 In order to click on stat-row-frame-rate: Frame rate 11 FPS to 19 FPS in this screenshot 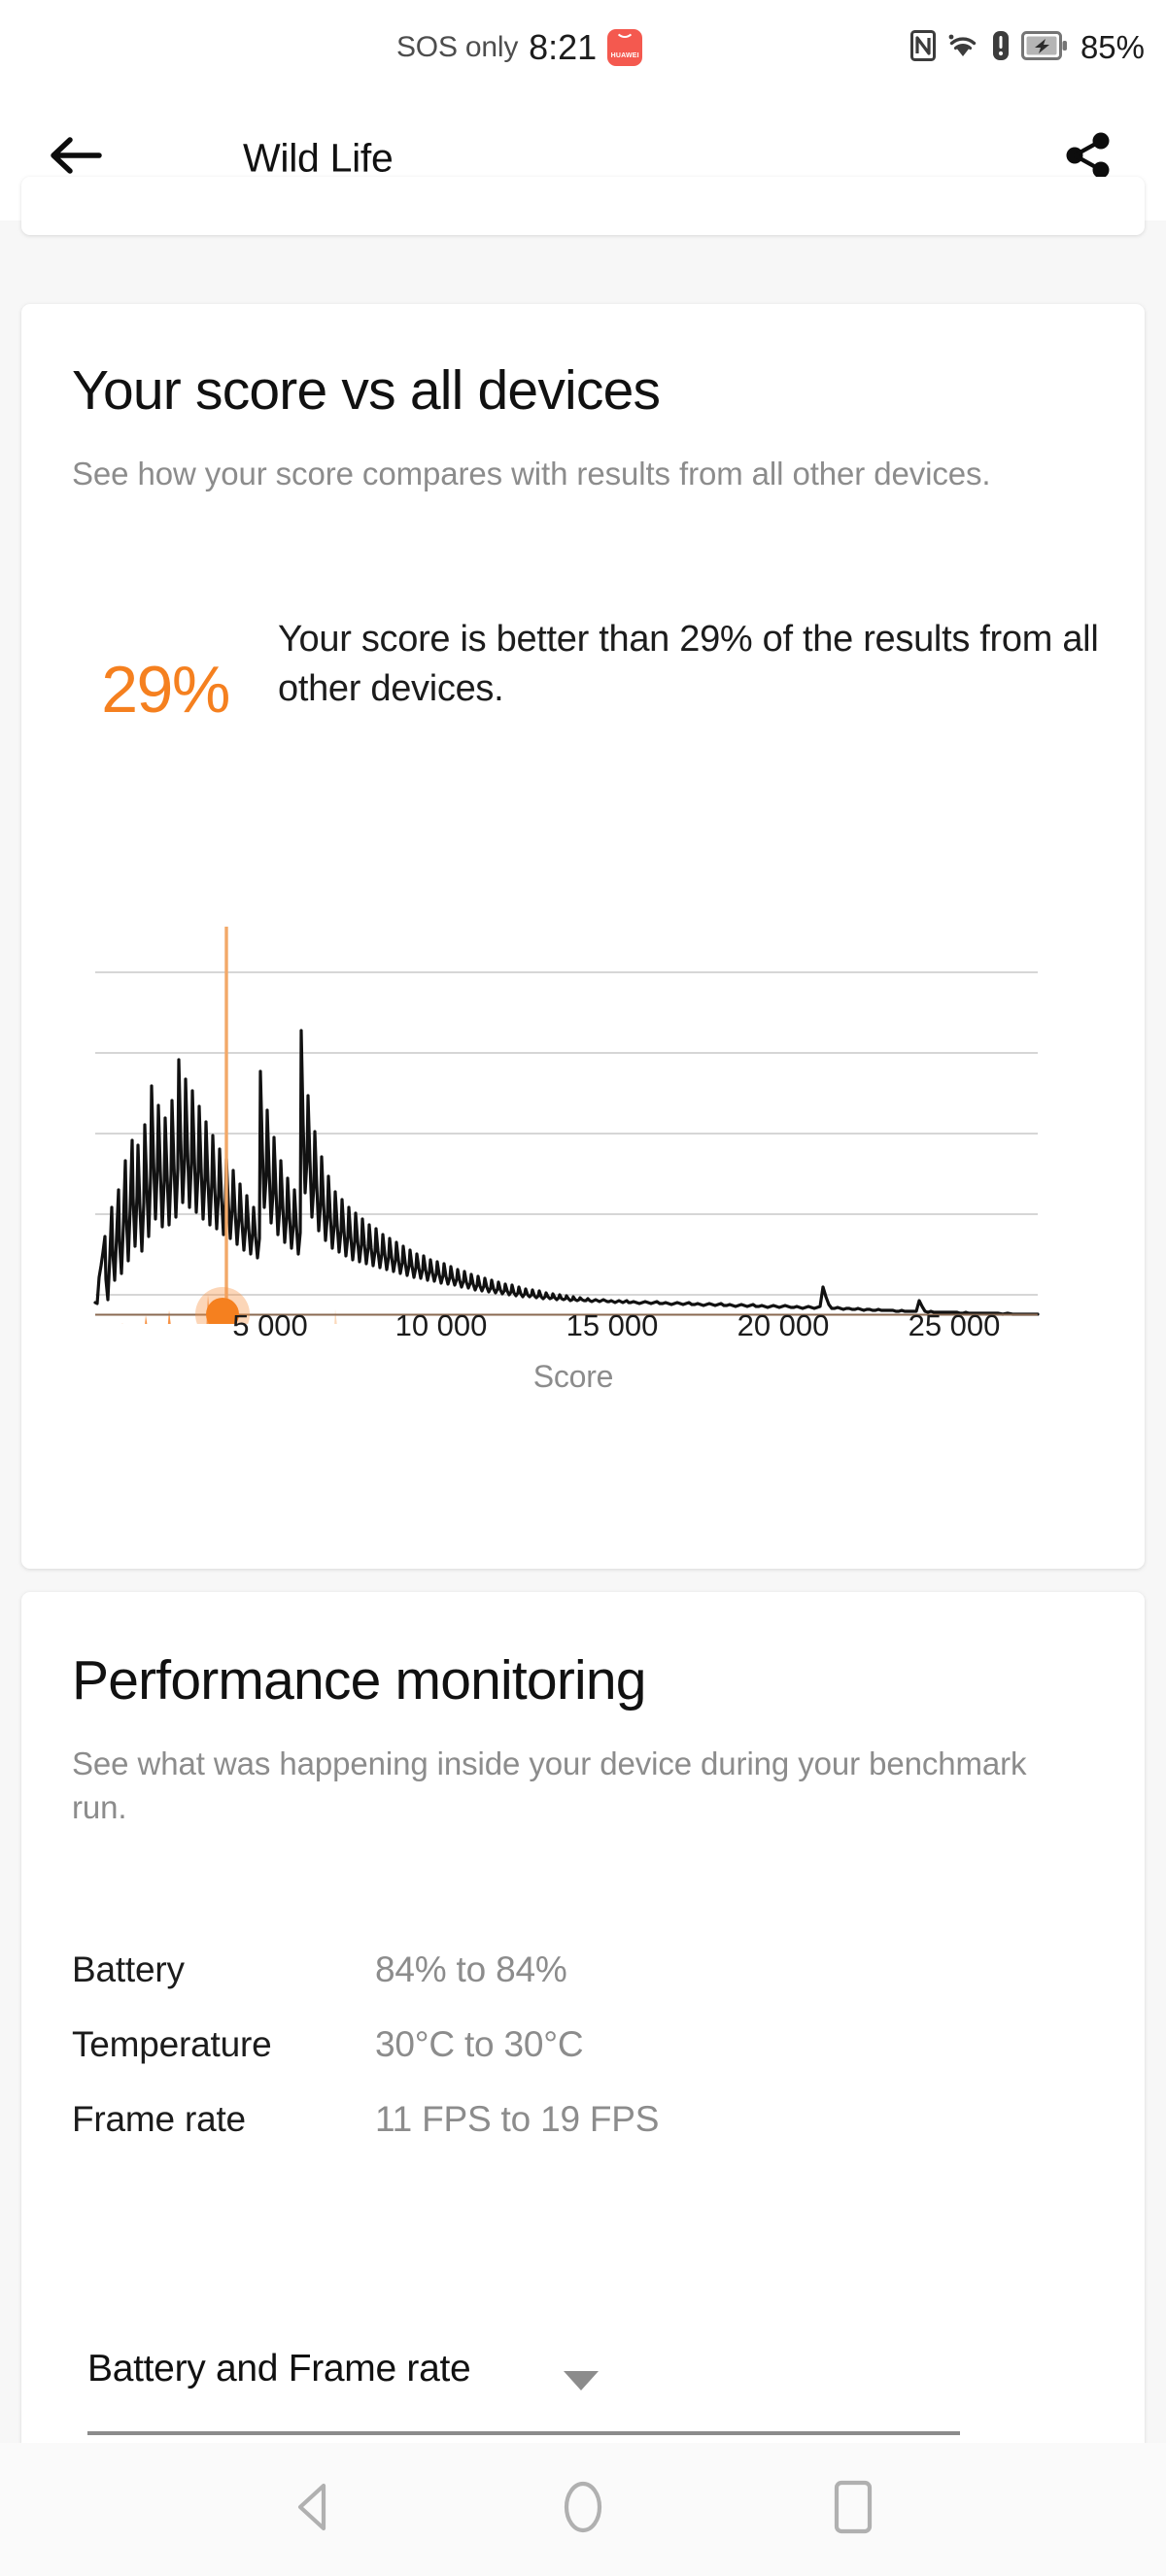, I will do `click(587, 2135)`.